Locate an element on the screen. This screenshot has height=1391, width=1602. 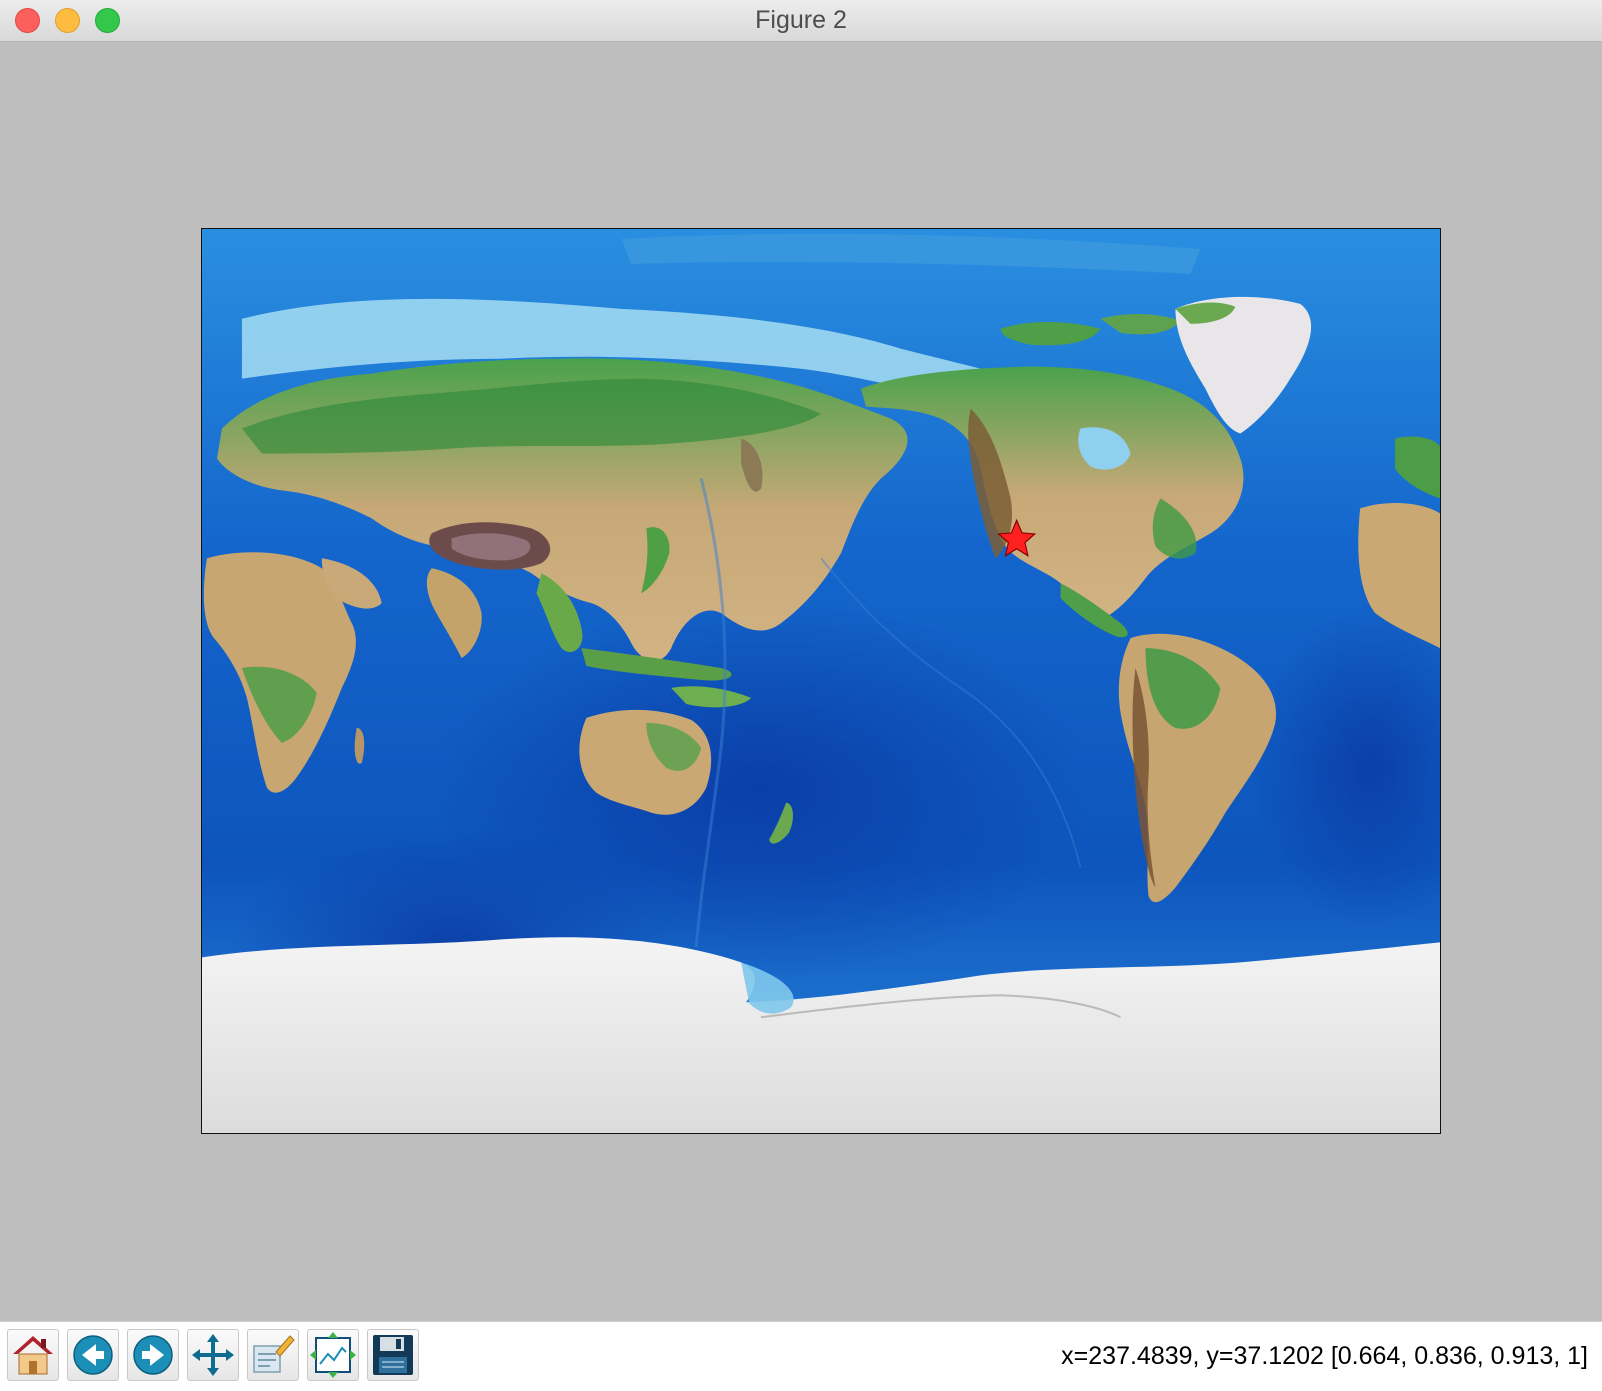
back-arrow-icon is located at coordinates (93, 1355).